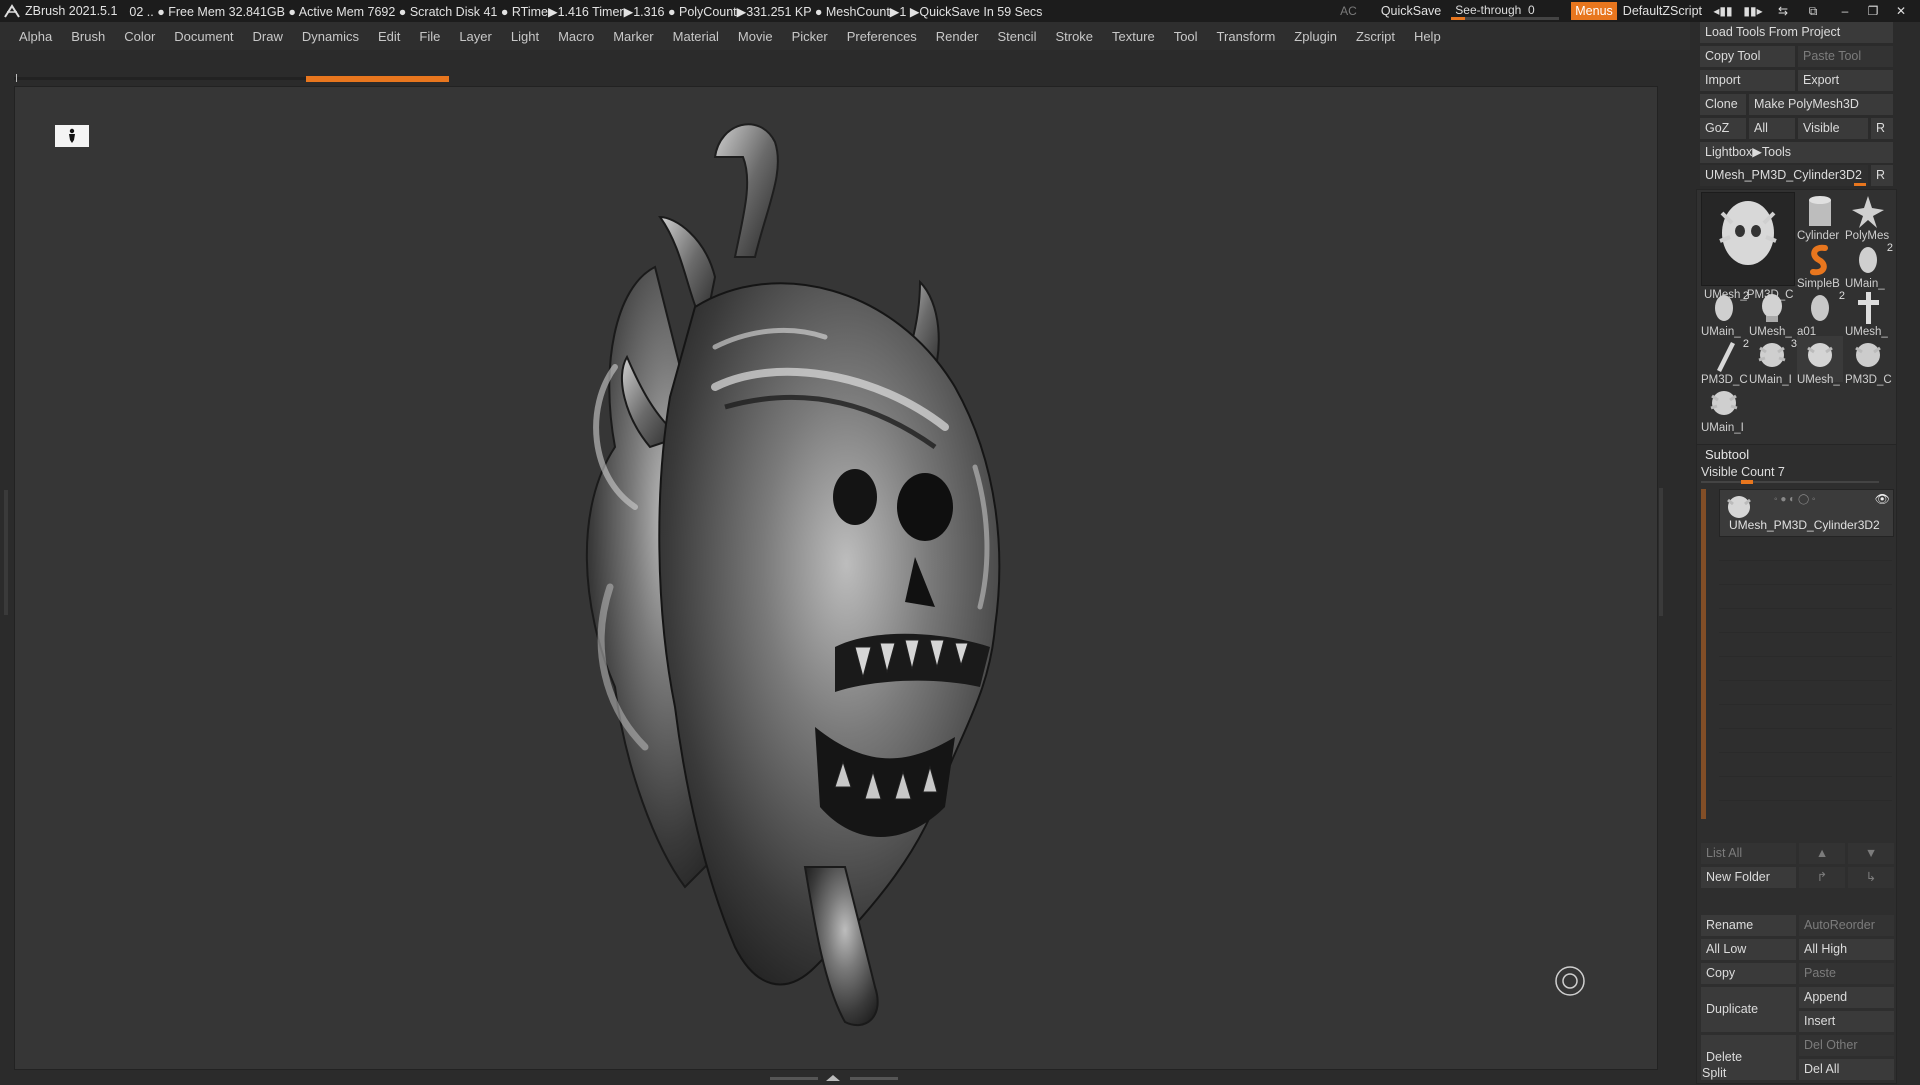  What do you see at coordinates (1723, 128) in the screenshot?
I see `goz-button: GoZ` at bounding box center [1723, 128].